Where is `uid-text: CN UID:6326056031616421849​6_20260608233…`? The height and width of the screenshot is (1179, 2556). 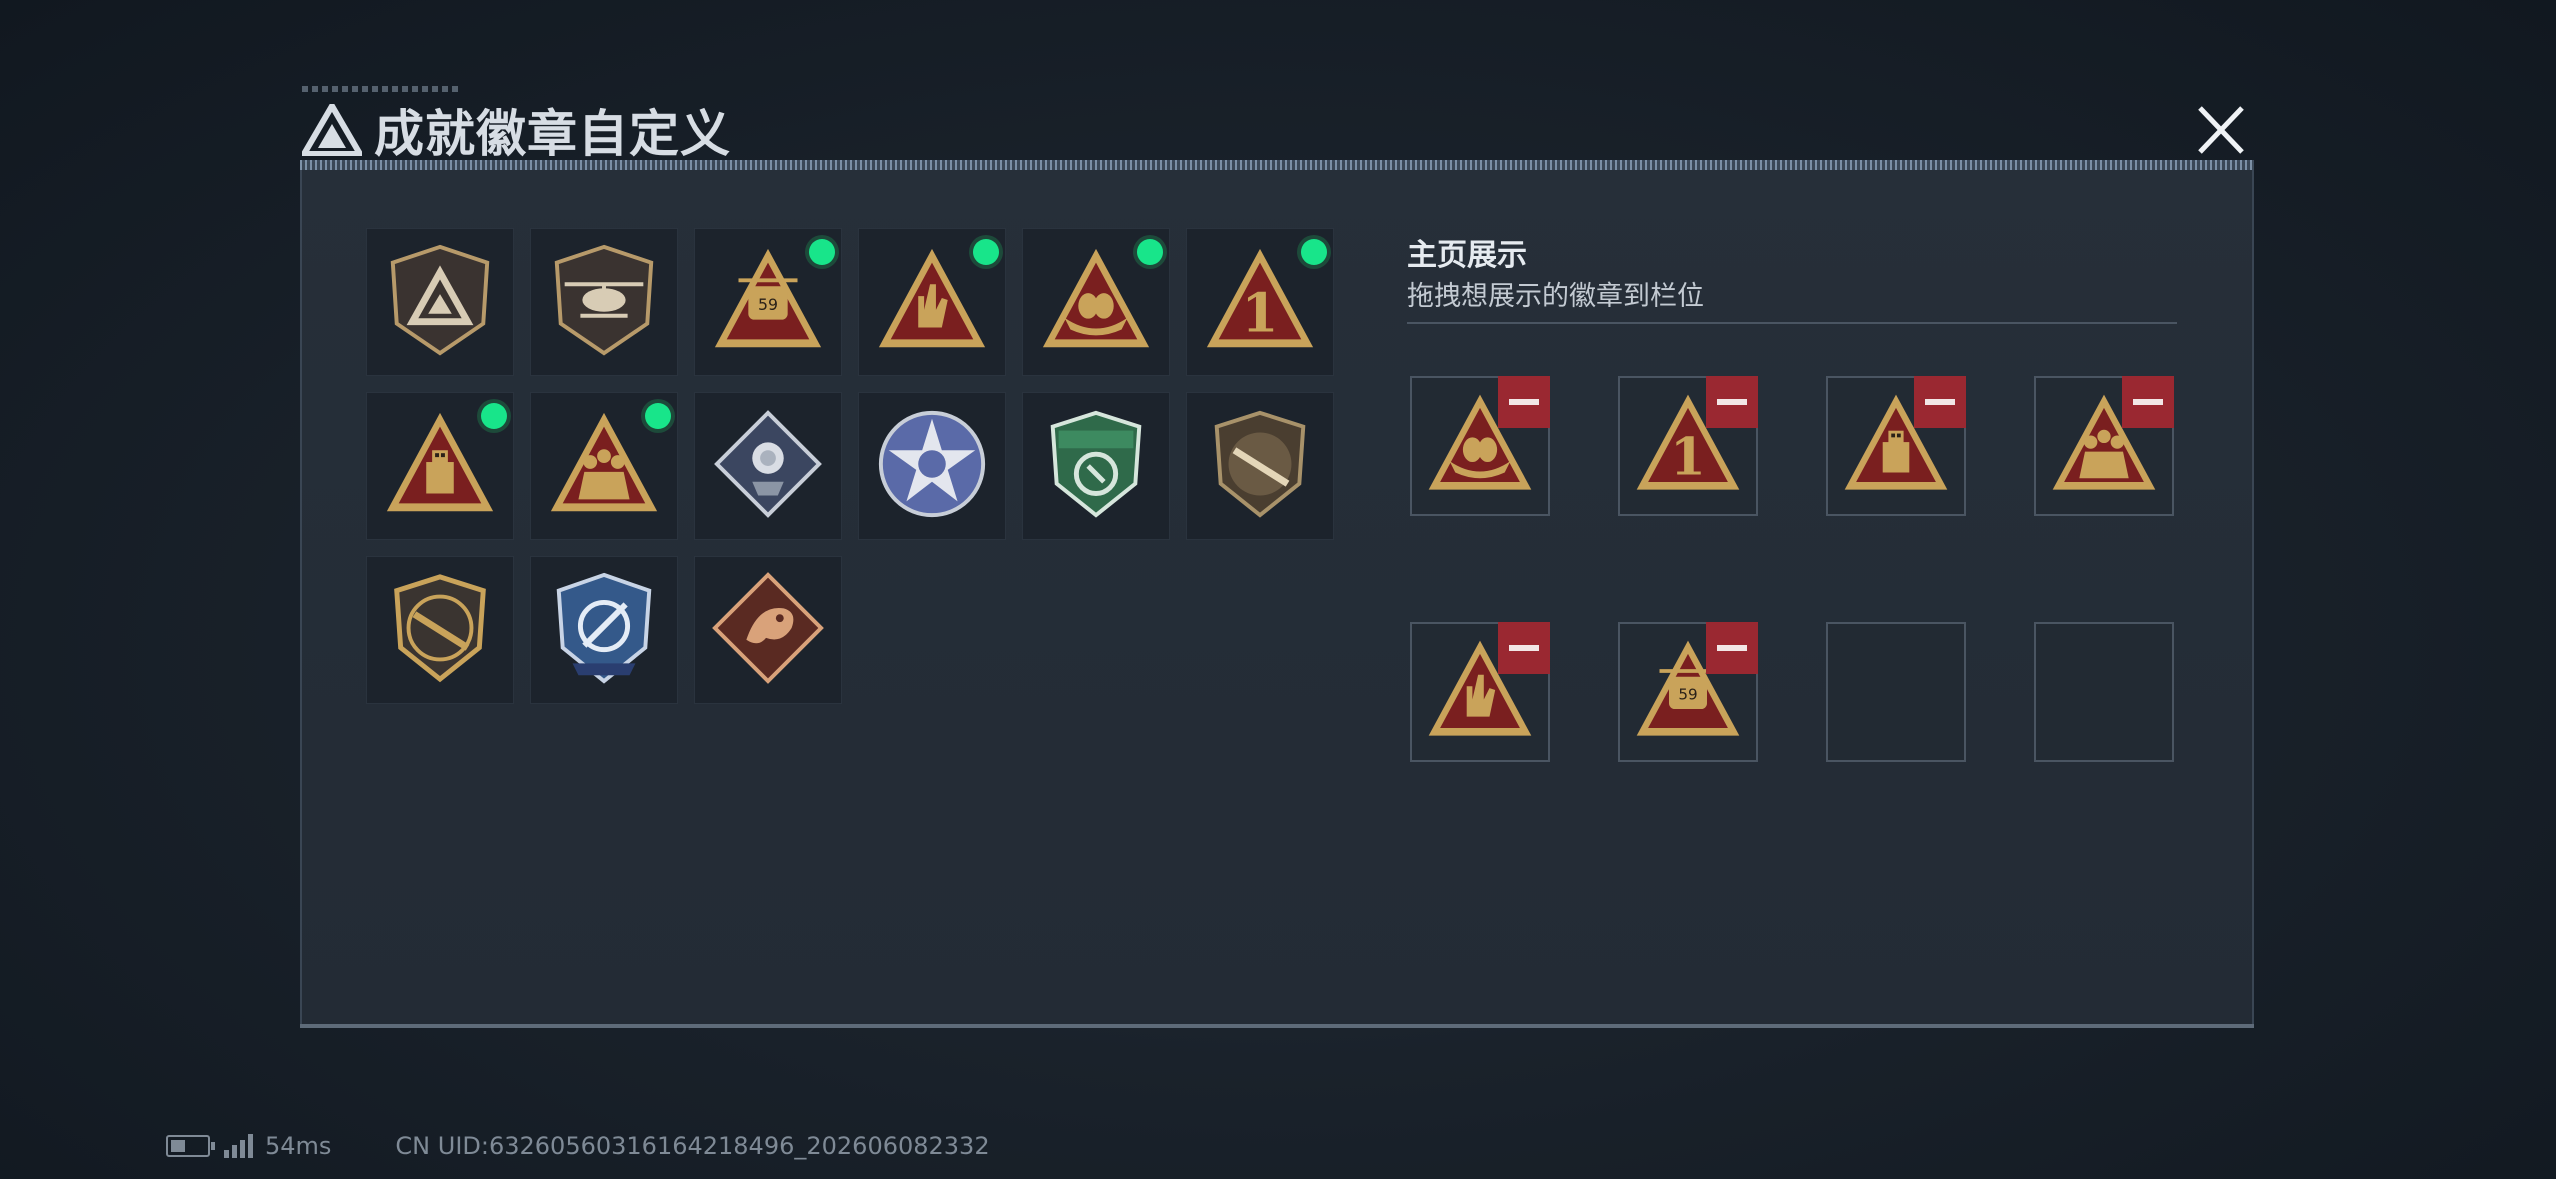
uid-text: CN UID:6326056031616421849​6_20260608233… is located at coordinates (692, 1146).